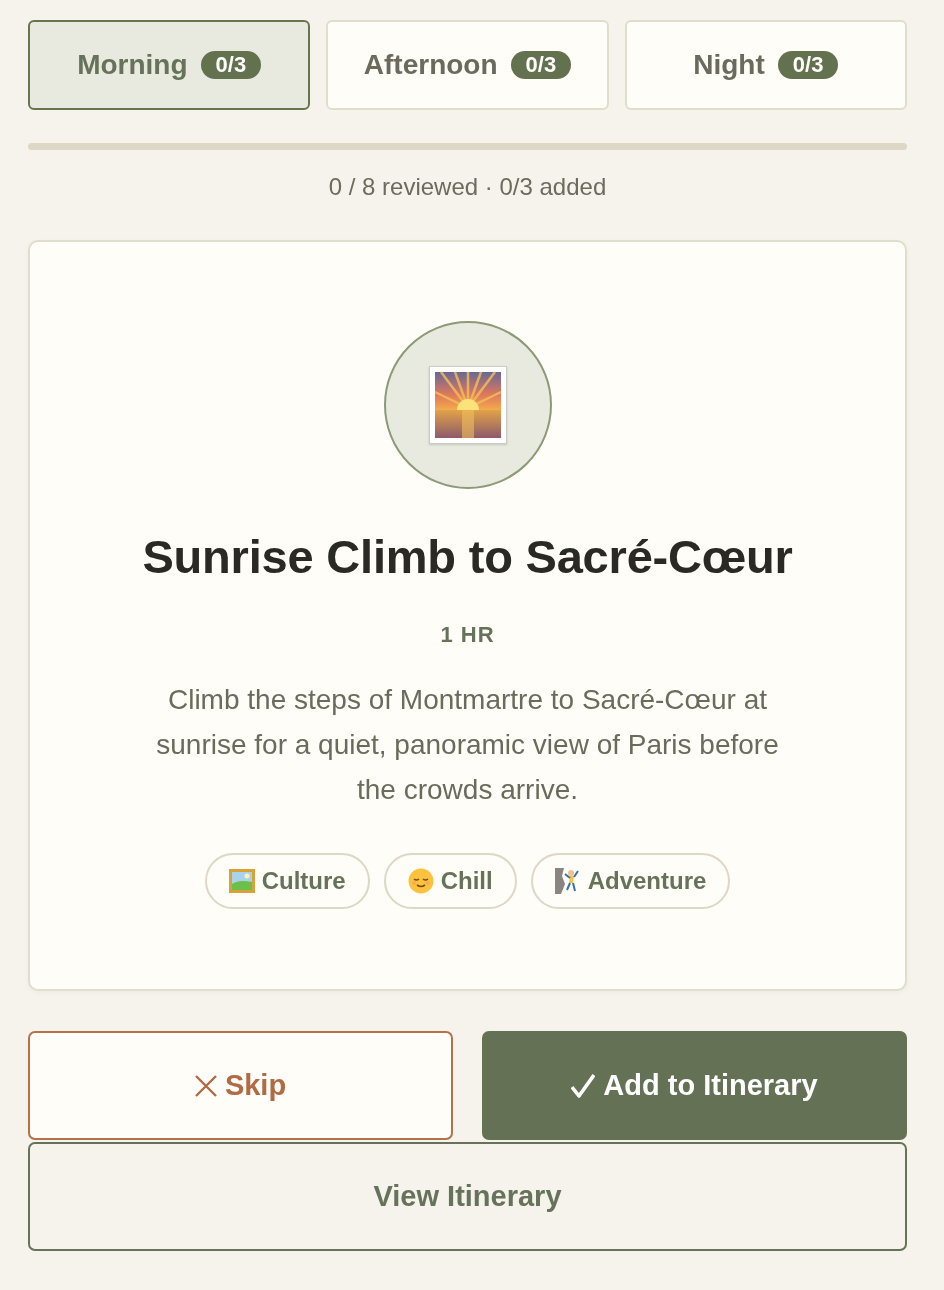  I want to click on progress-status-text: 0 / 8 reviewed · 0/3 added, so click(467, 187).